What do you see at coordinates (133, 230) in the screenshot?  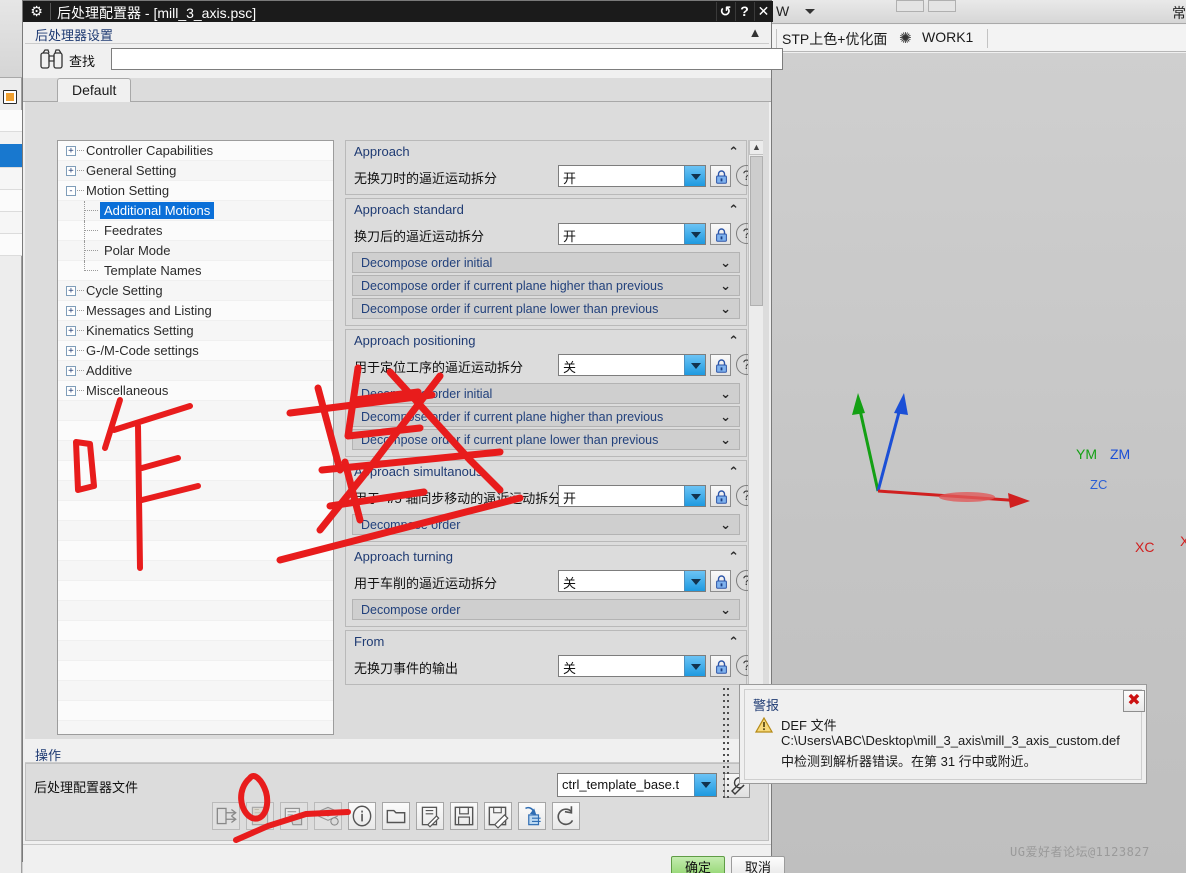 I see `sidebar-item-feedrates: Feedrates` at bounding box center [133, 230].